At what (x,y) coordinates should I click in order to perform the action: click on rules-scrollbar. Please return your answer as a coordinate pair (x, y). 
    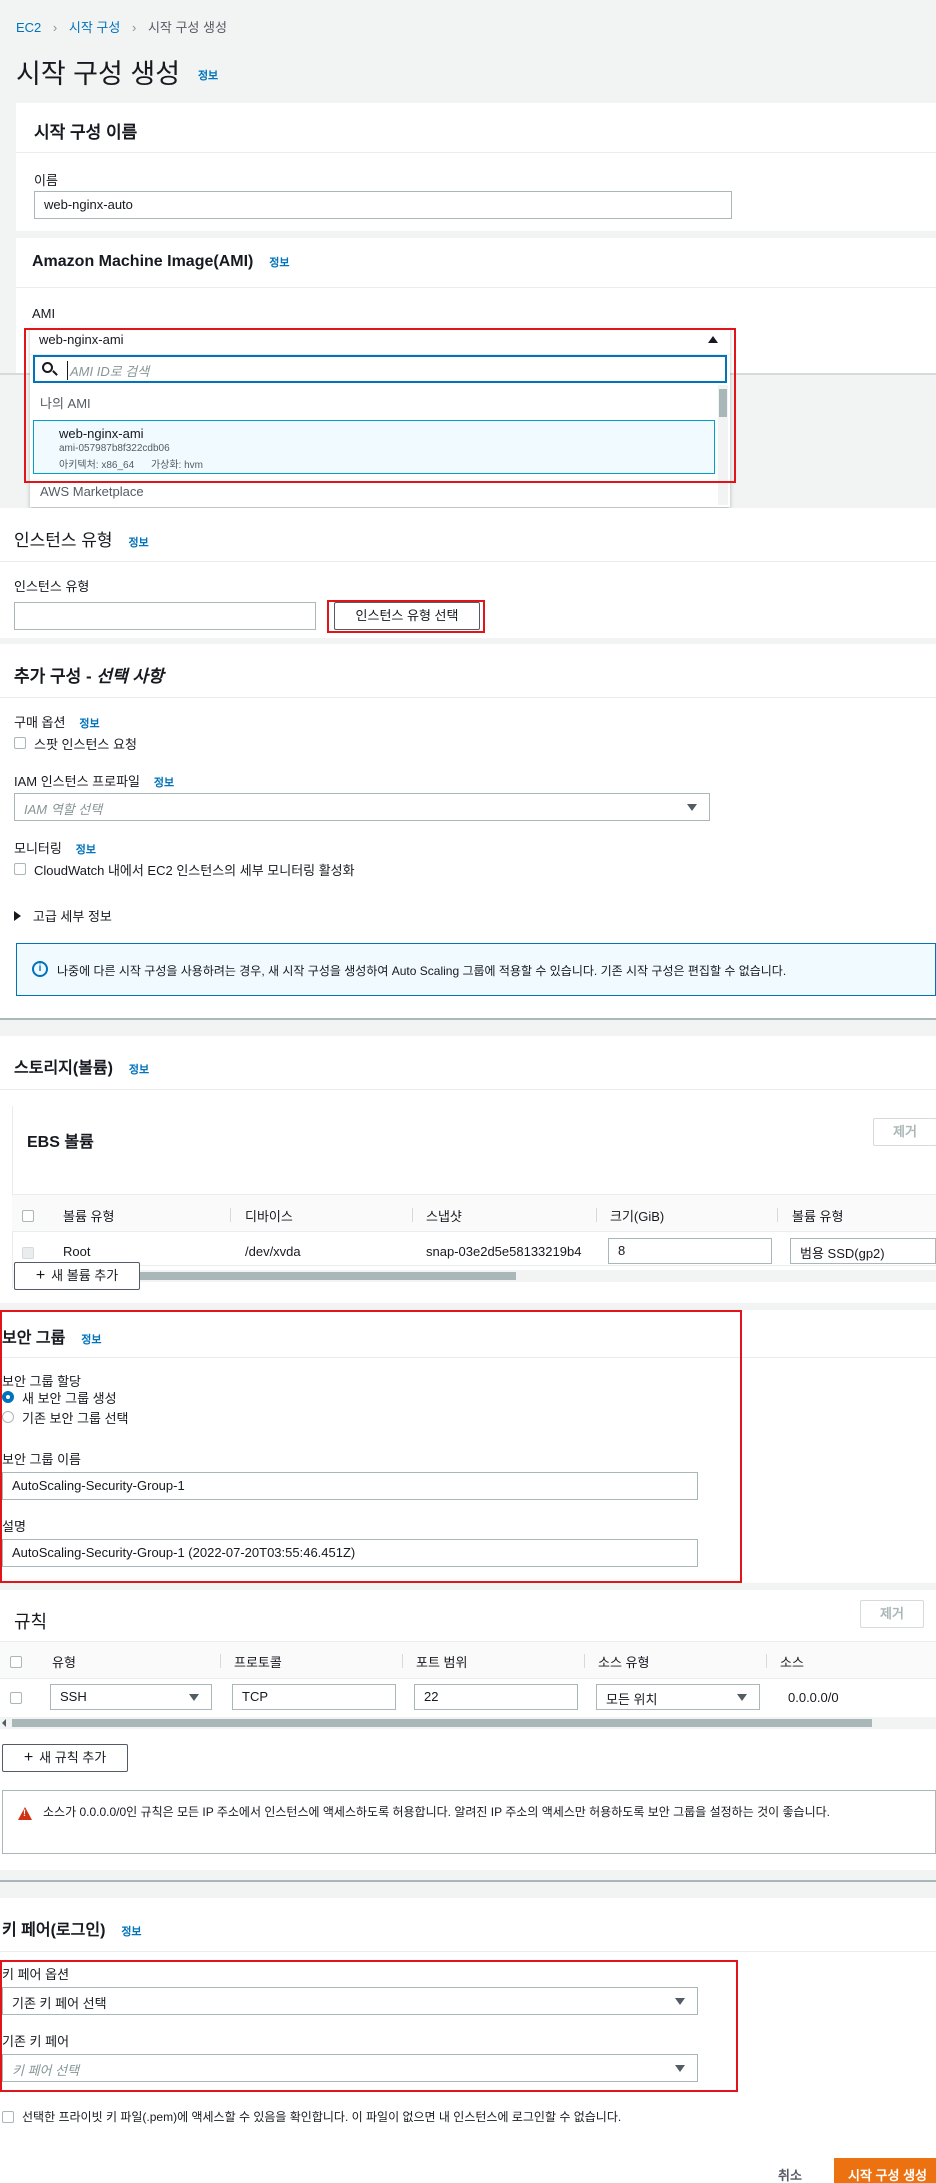
    Looking at the image, I should click on (468, 1723).